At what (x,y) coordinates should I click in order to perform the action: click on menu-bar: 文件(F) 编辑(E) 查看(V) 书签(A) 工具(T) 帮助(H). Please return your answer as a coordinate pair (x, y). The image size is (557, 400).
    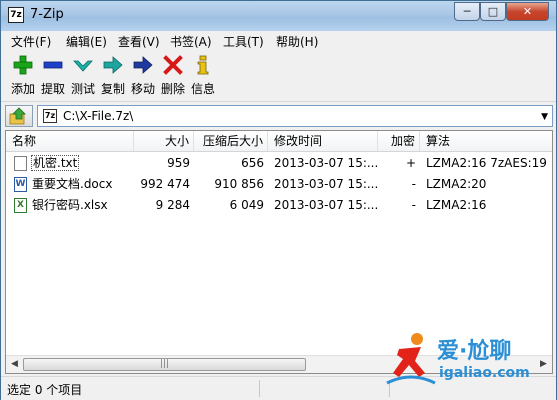
    Looking at the image, I should click on (278, 40).